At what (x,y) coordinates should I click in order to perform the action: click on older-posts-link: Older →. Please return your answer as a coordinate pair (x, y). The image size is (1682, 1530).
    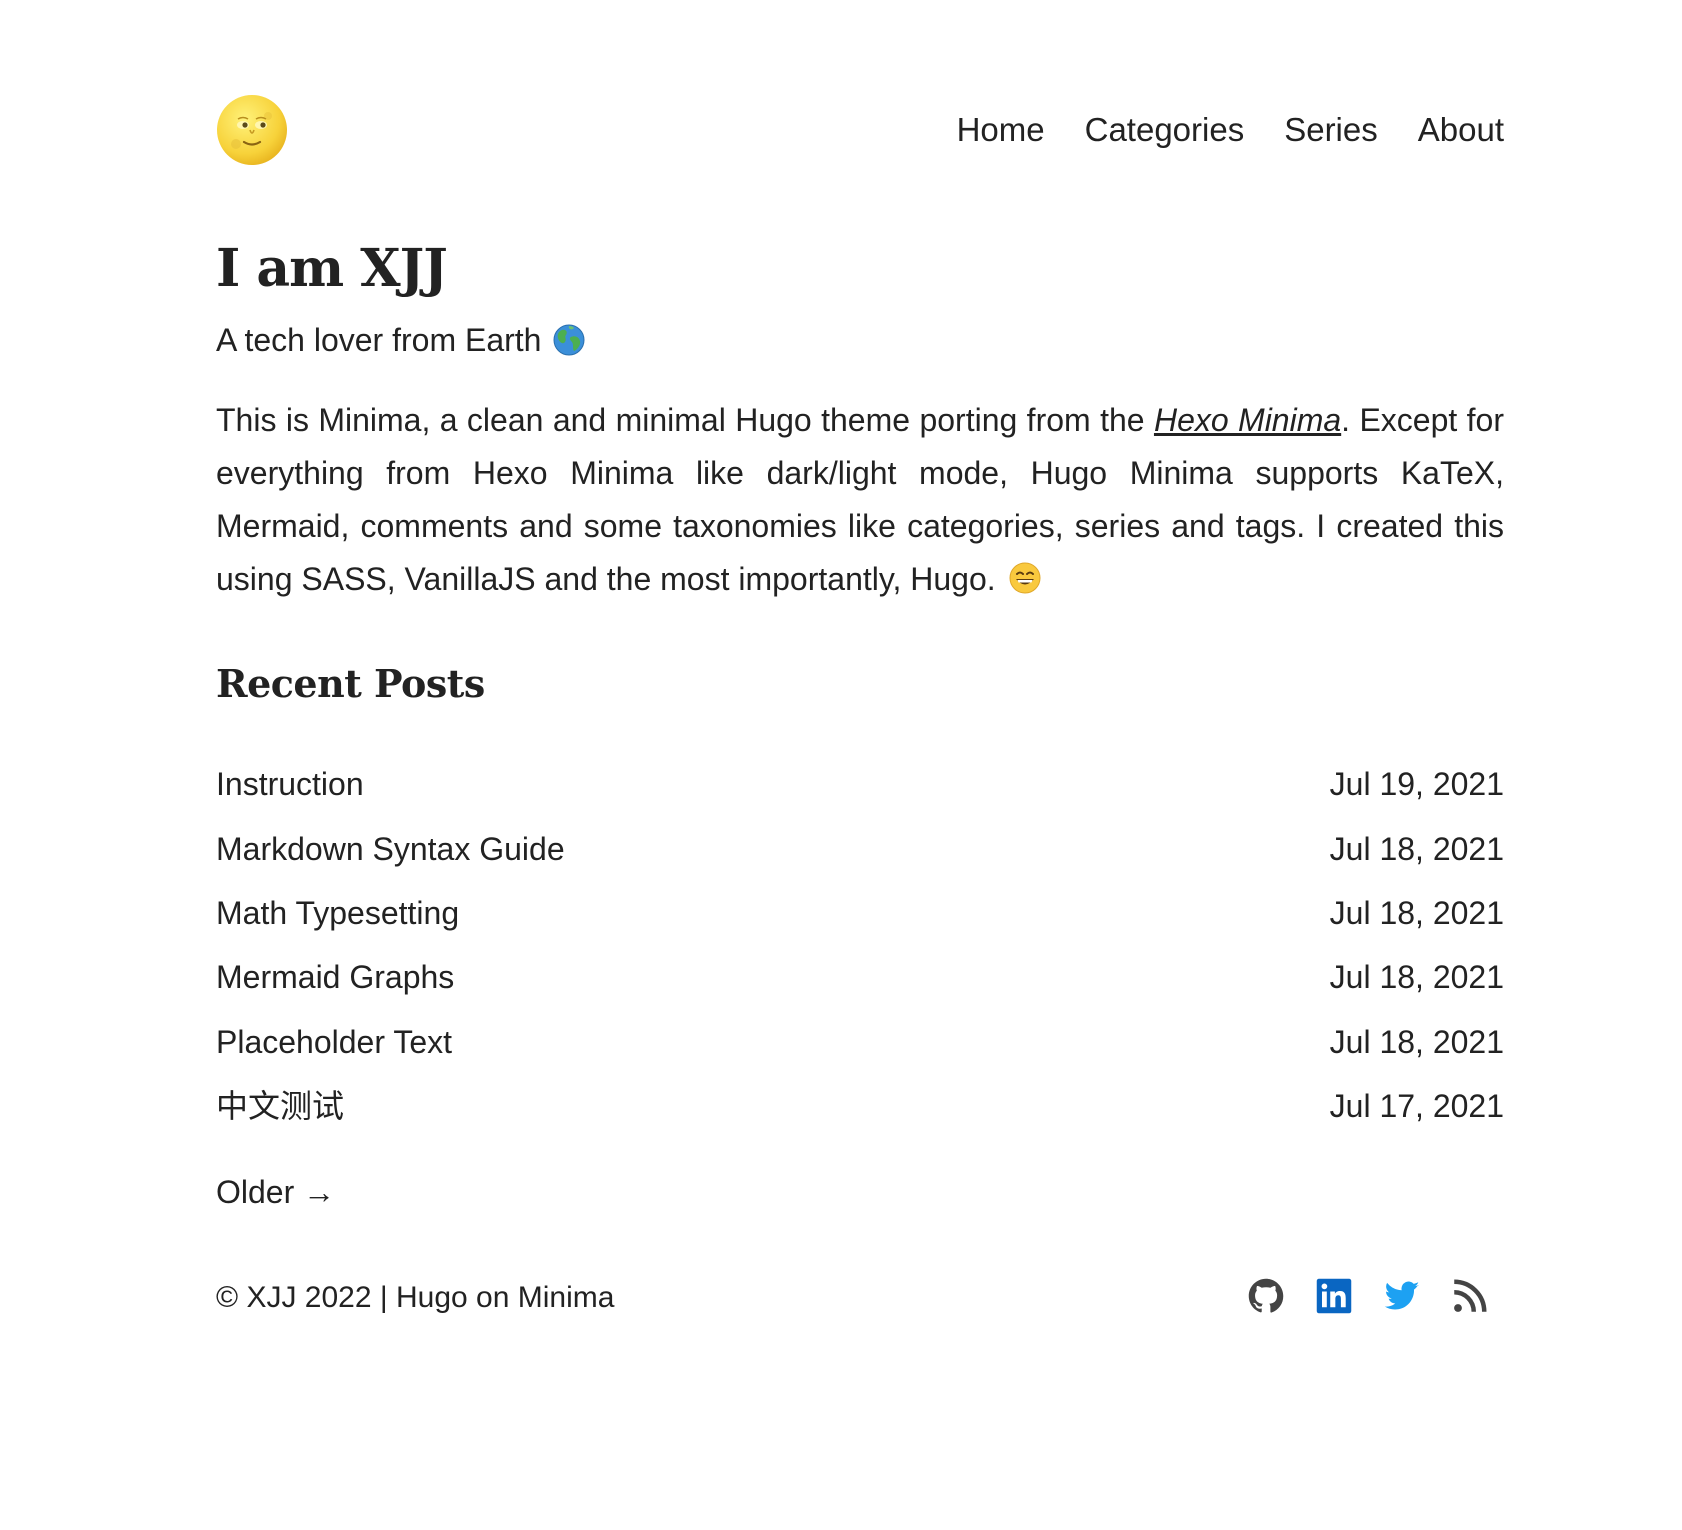
    Looking at the image, I should click on (275, 1192).